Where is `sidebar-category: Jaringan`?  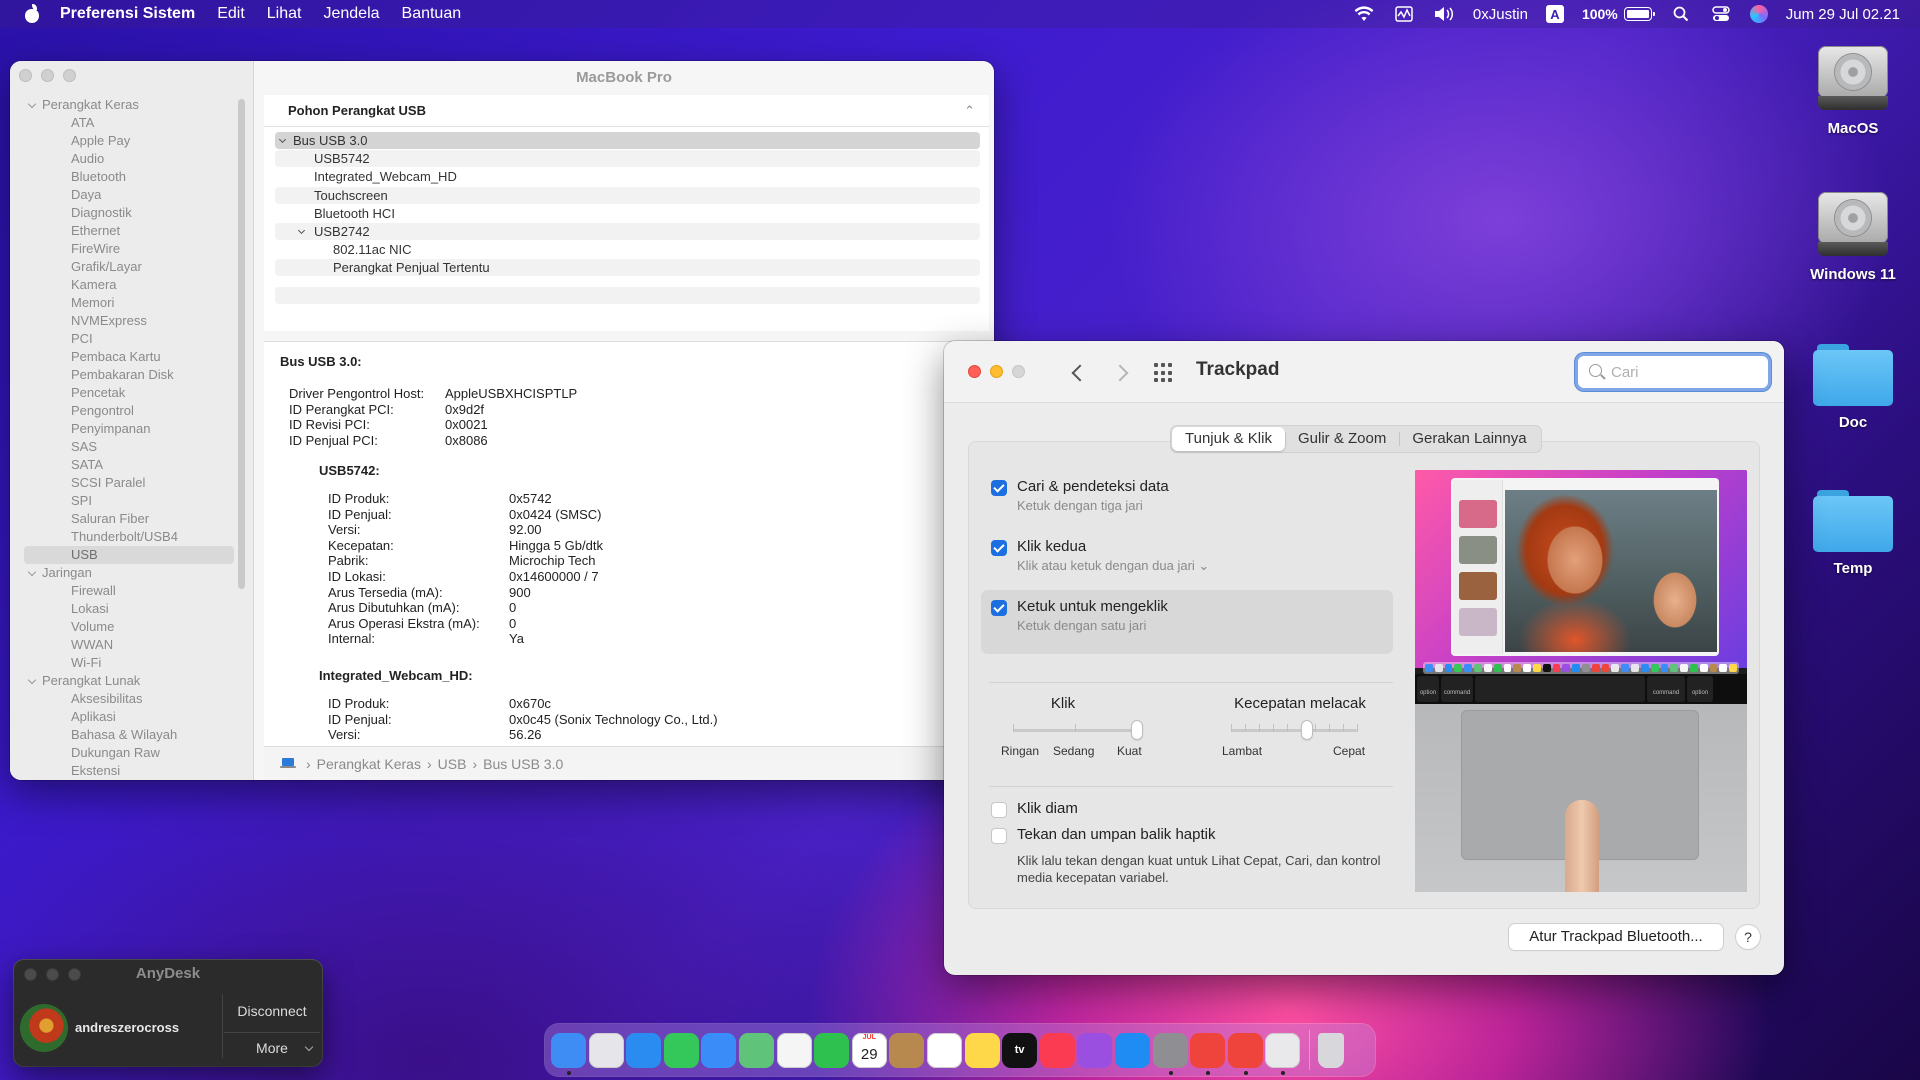 sidebar-category: Jaringan is located at coordinates (129, 573).